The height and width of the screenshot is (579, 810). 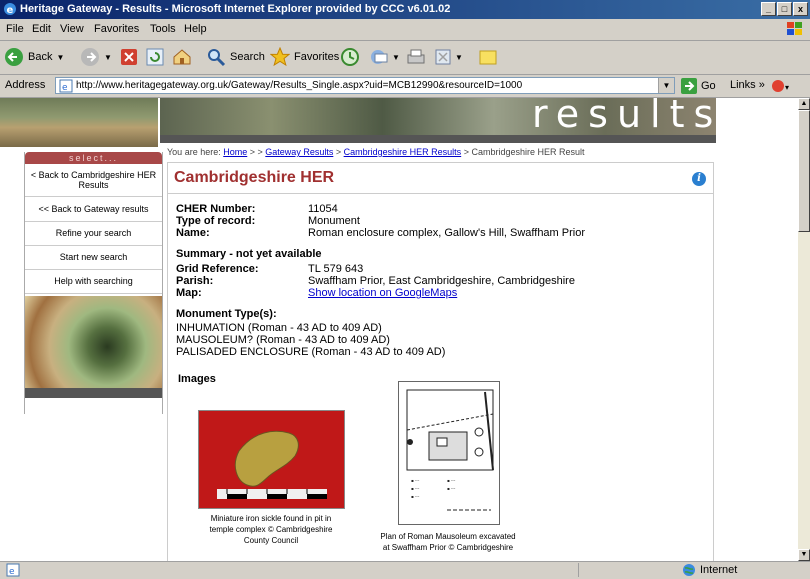 I want to click on menu-view: View, so click(x=72, y=29).